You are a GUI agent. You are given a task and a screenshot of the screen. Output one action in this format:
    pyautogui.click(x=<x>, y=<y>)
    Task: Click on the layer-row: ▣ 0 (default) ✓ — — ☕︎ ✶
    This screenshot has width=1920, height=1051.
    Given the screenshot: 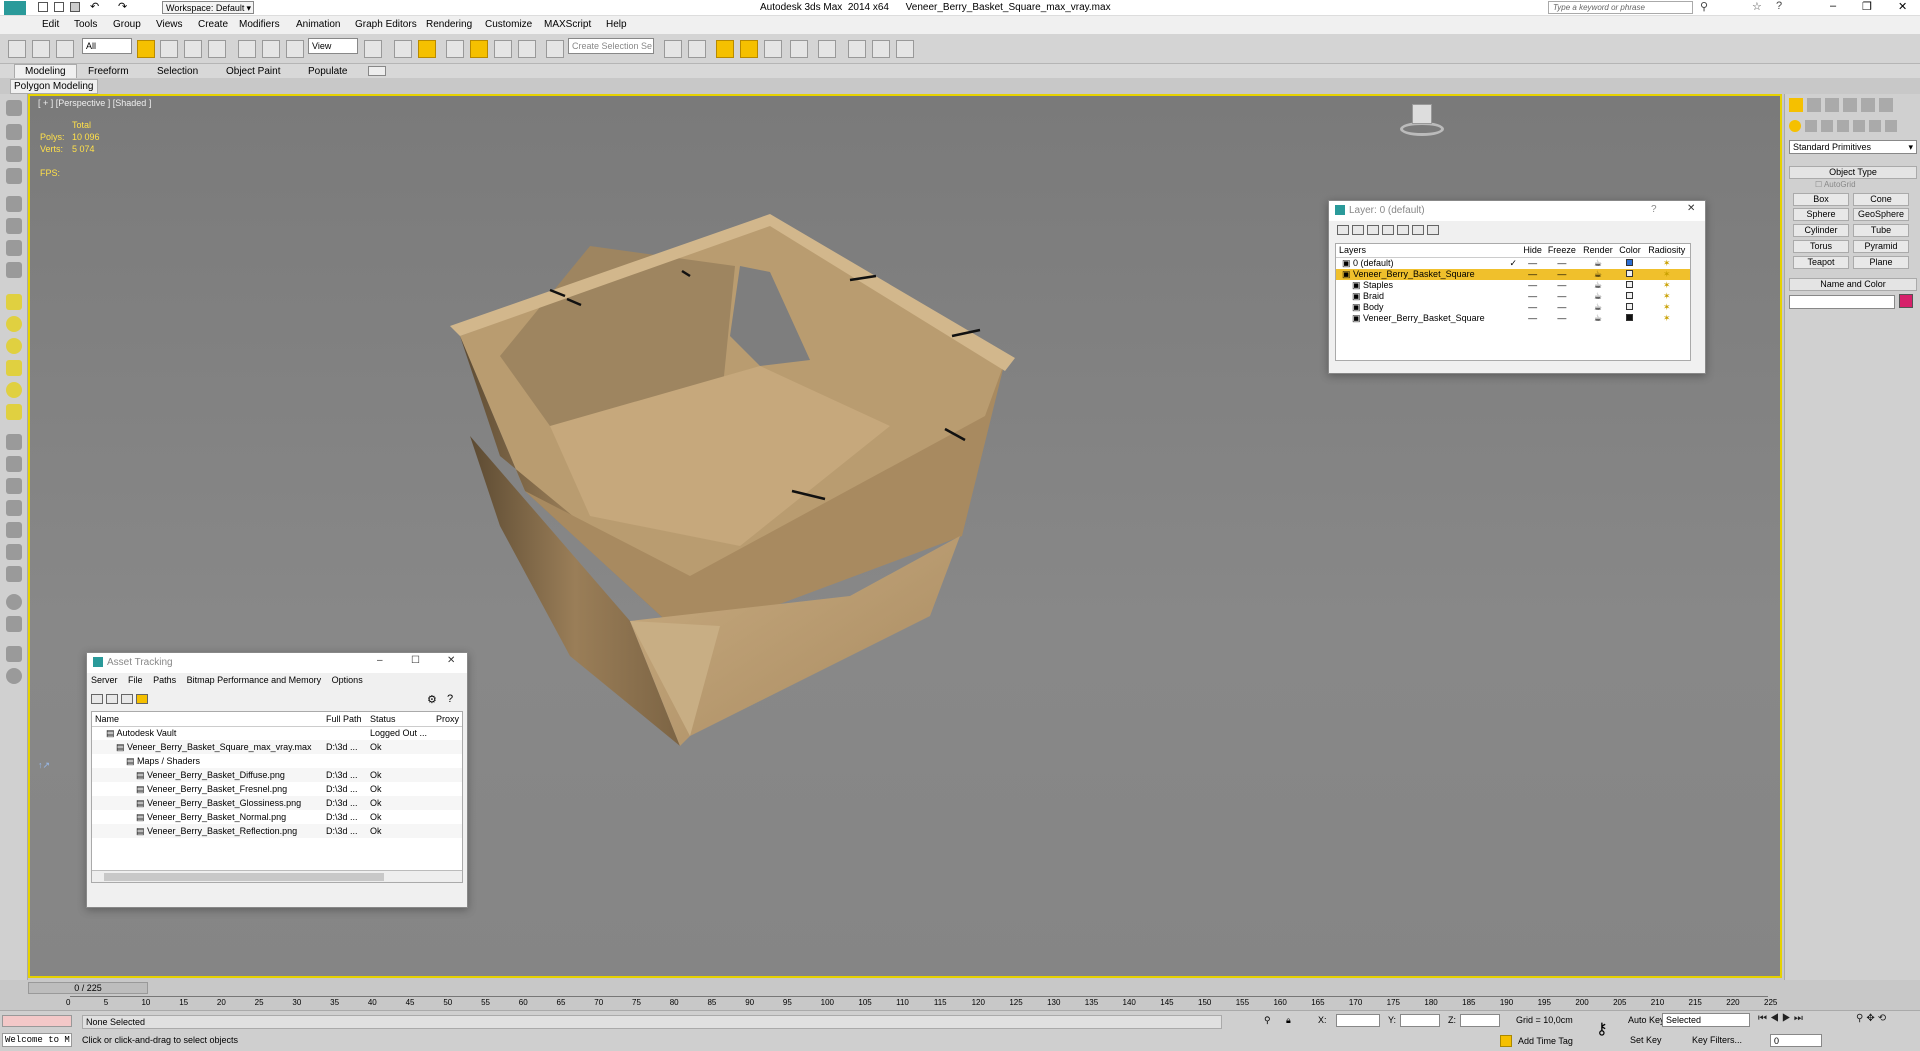 What is the action you would take?
    pyautogui.click(x=1513, y=263)
    